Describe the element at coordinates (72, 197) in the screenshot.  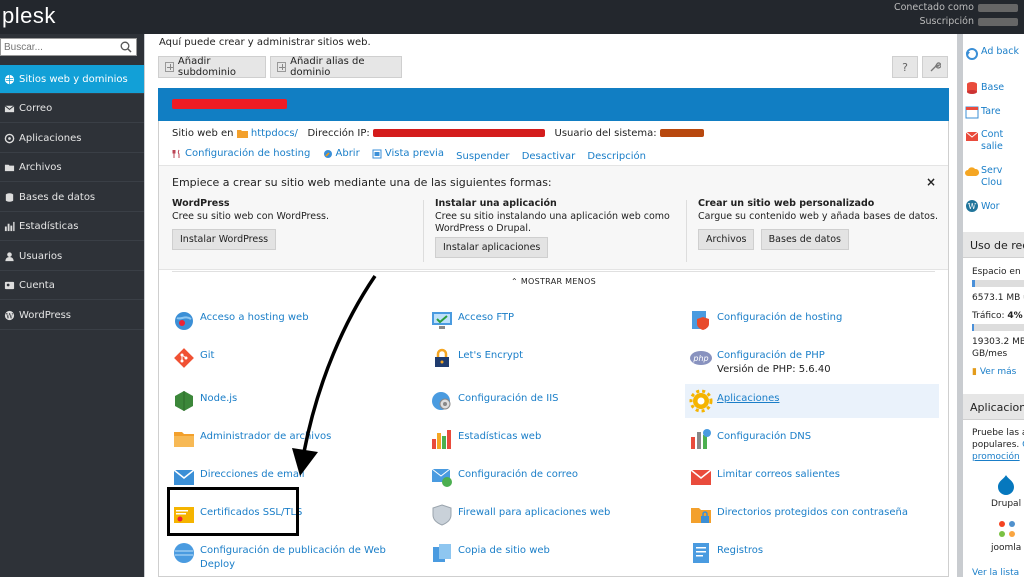
I see `sidebar-item-databases: Bases de datos` at that location.